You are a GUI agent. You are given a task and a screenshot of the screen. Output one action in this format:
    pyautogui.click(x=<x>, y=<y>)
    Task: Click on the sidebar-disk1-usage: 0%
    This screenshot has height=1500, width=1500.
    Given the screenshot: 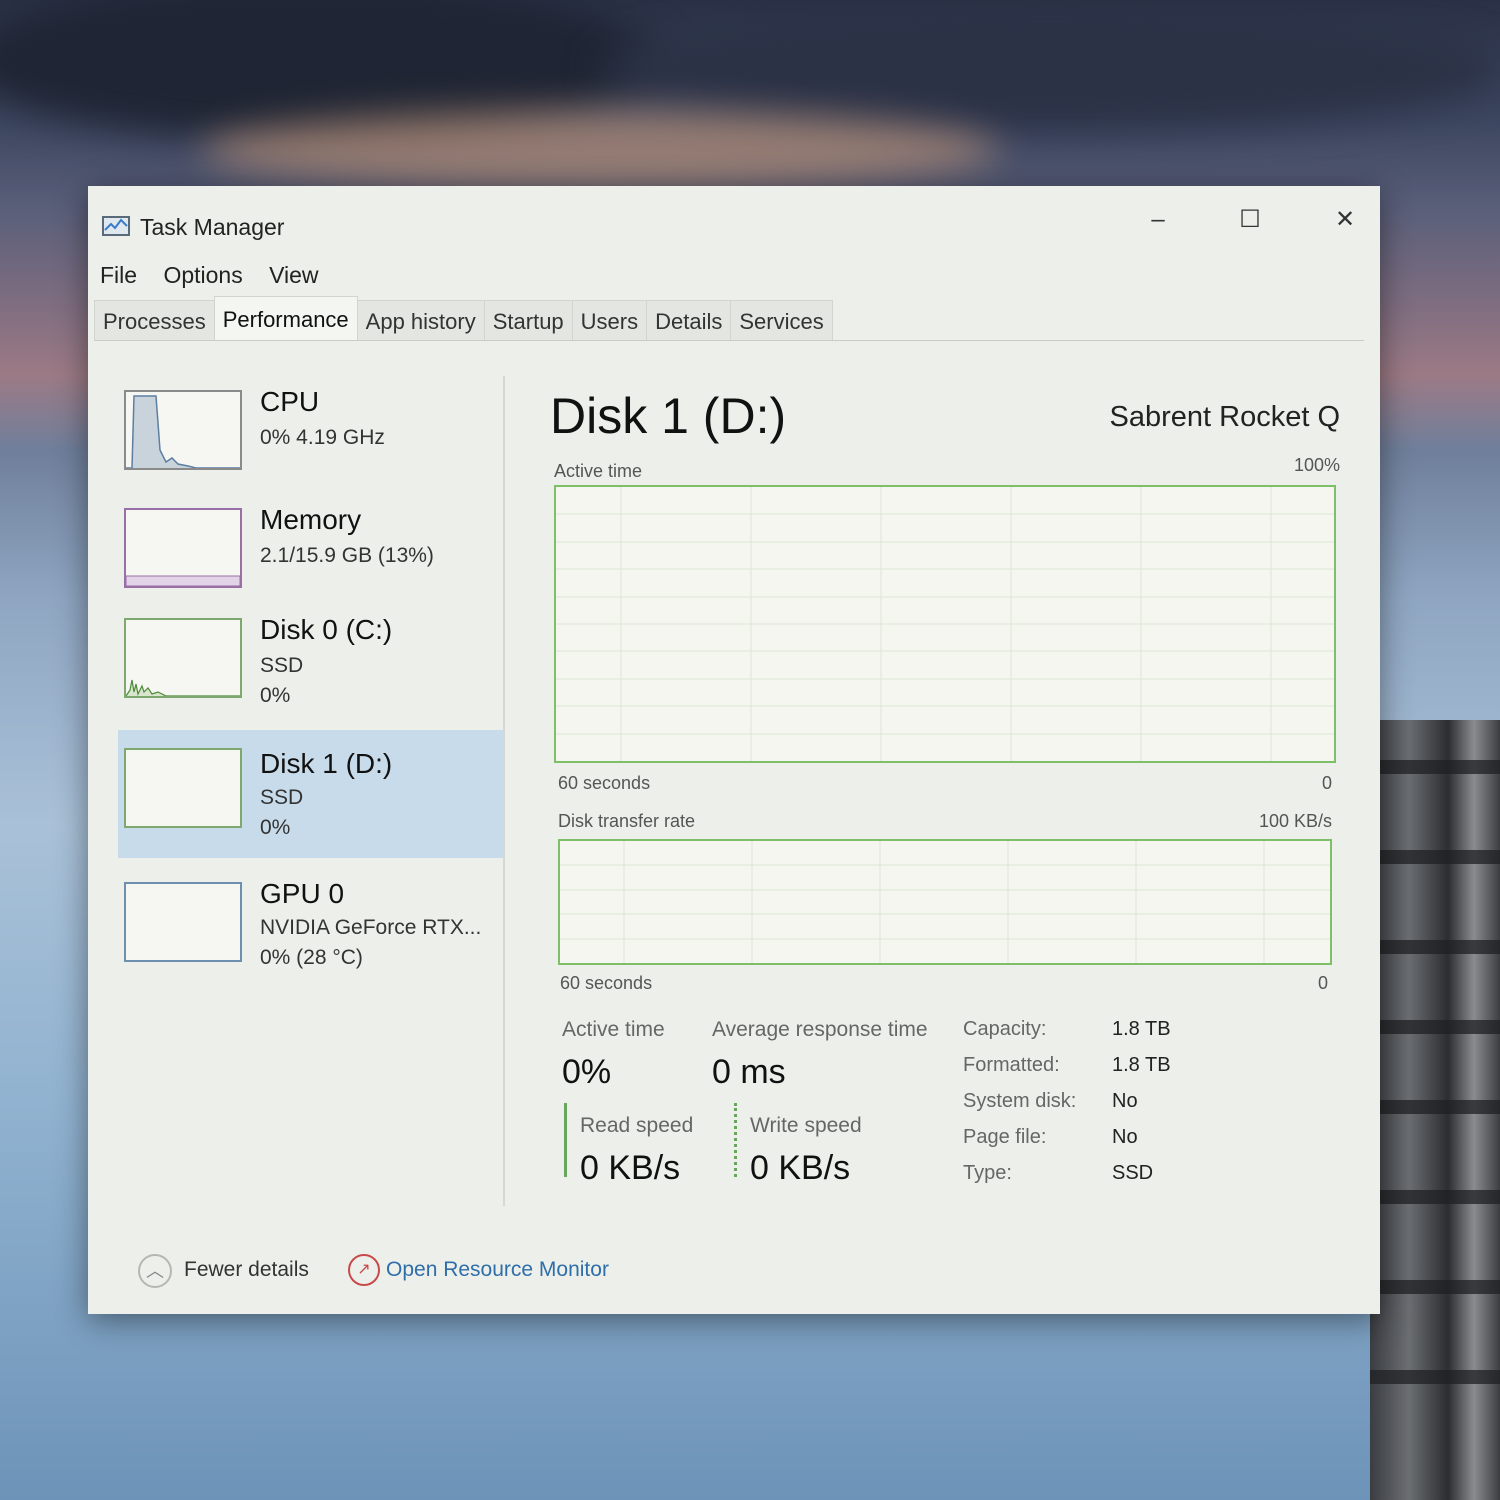 What is the action you would take?
    pyautogui.click(x=275, y=827)
    